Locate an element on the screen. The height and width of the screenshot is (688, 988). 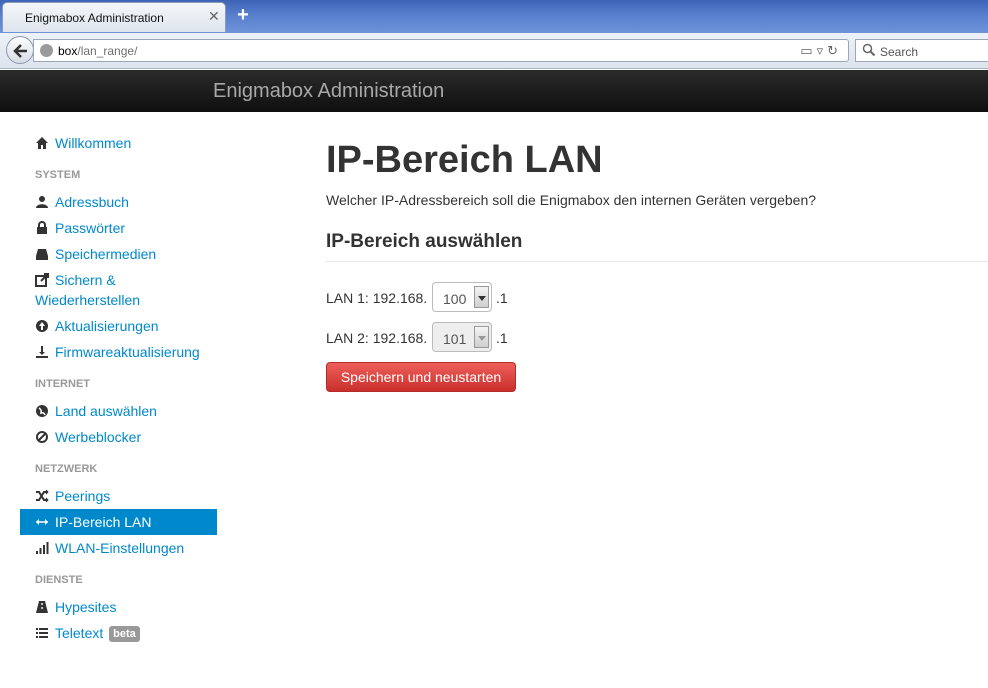
brand-title: Enigmabox Administration is located at coordinates (328, 91).